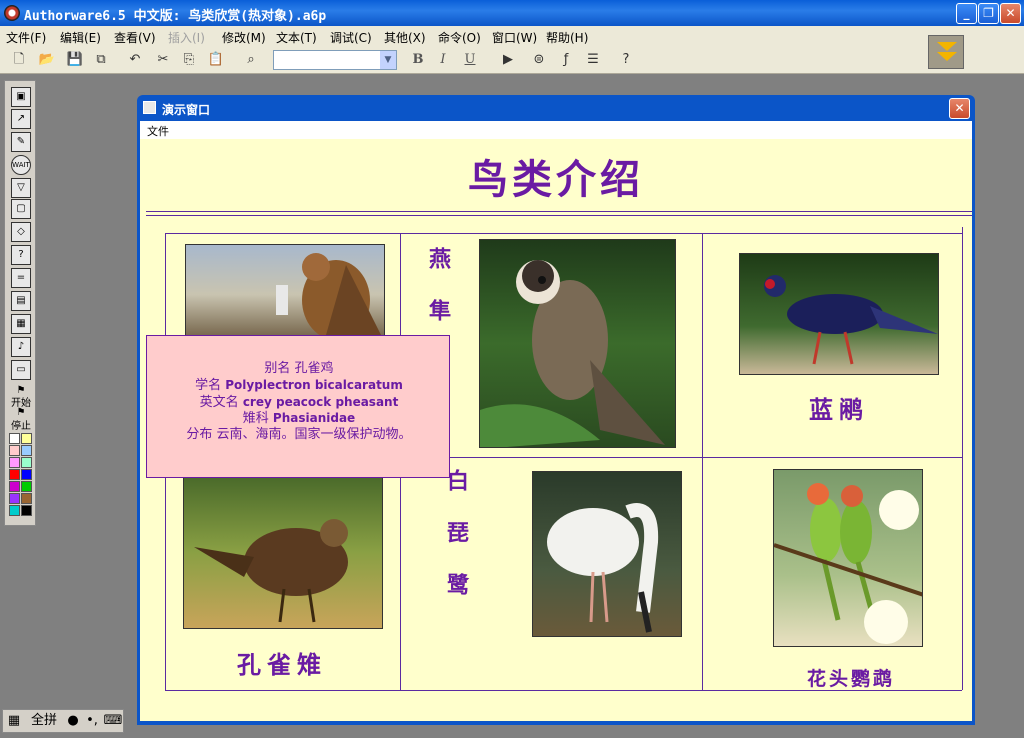 The width and height of the screenshot is (1024, 738). What do you see at coordinates (21, 188) in the screenshot?
I see `navigate-icon: ▽` at bounding box center [21, 188].